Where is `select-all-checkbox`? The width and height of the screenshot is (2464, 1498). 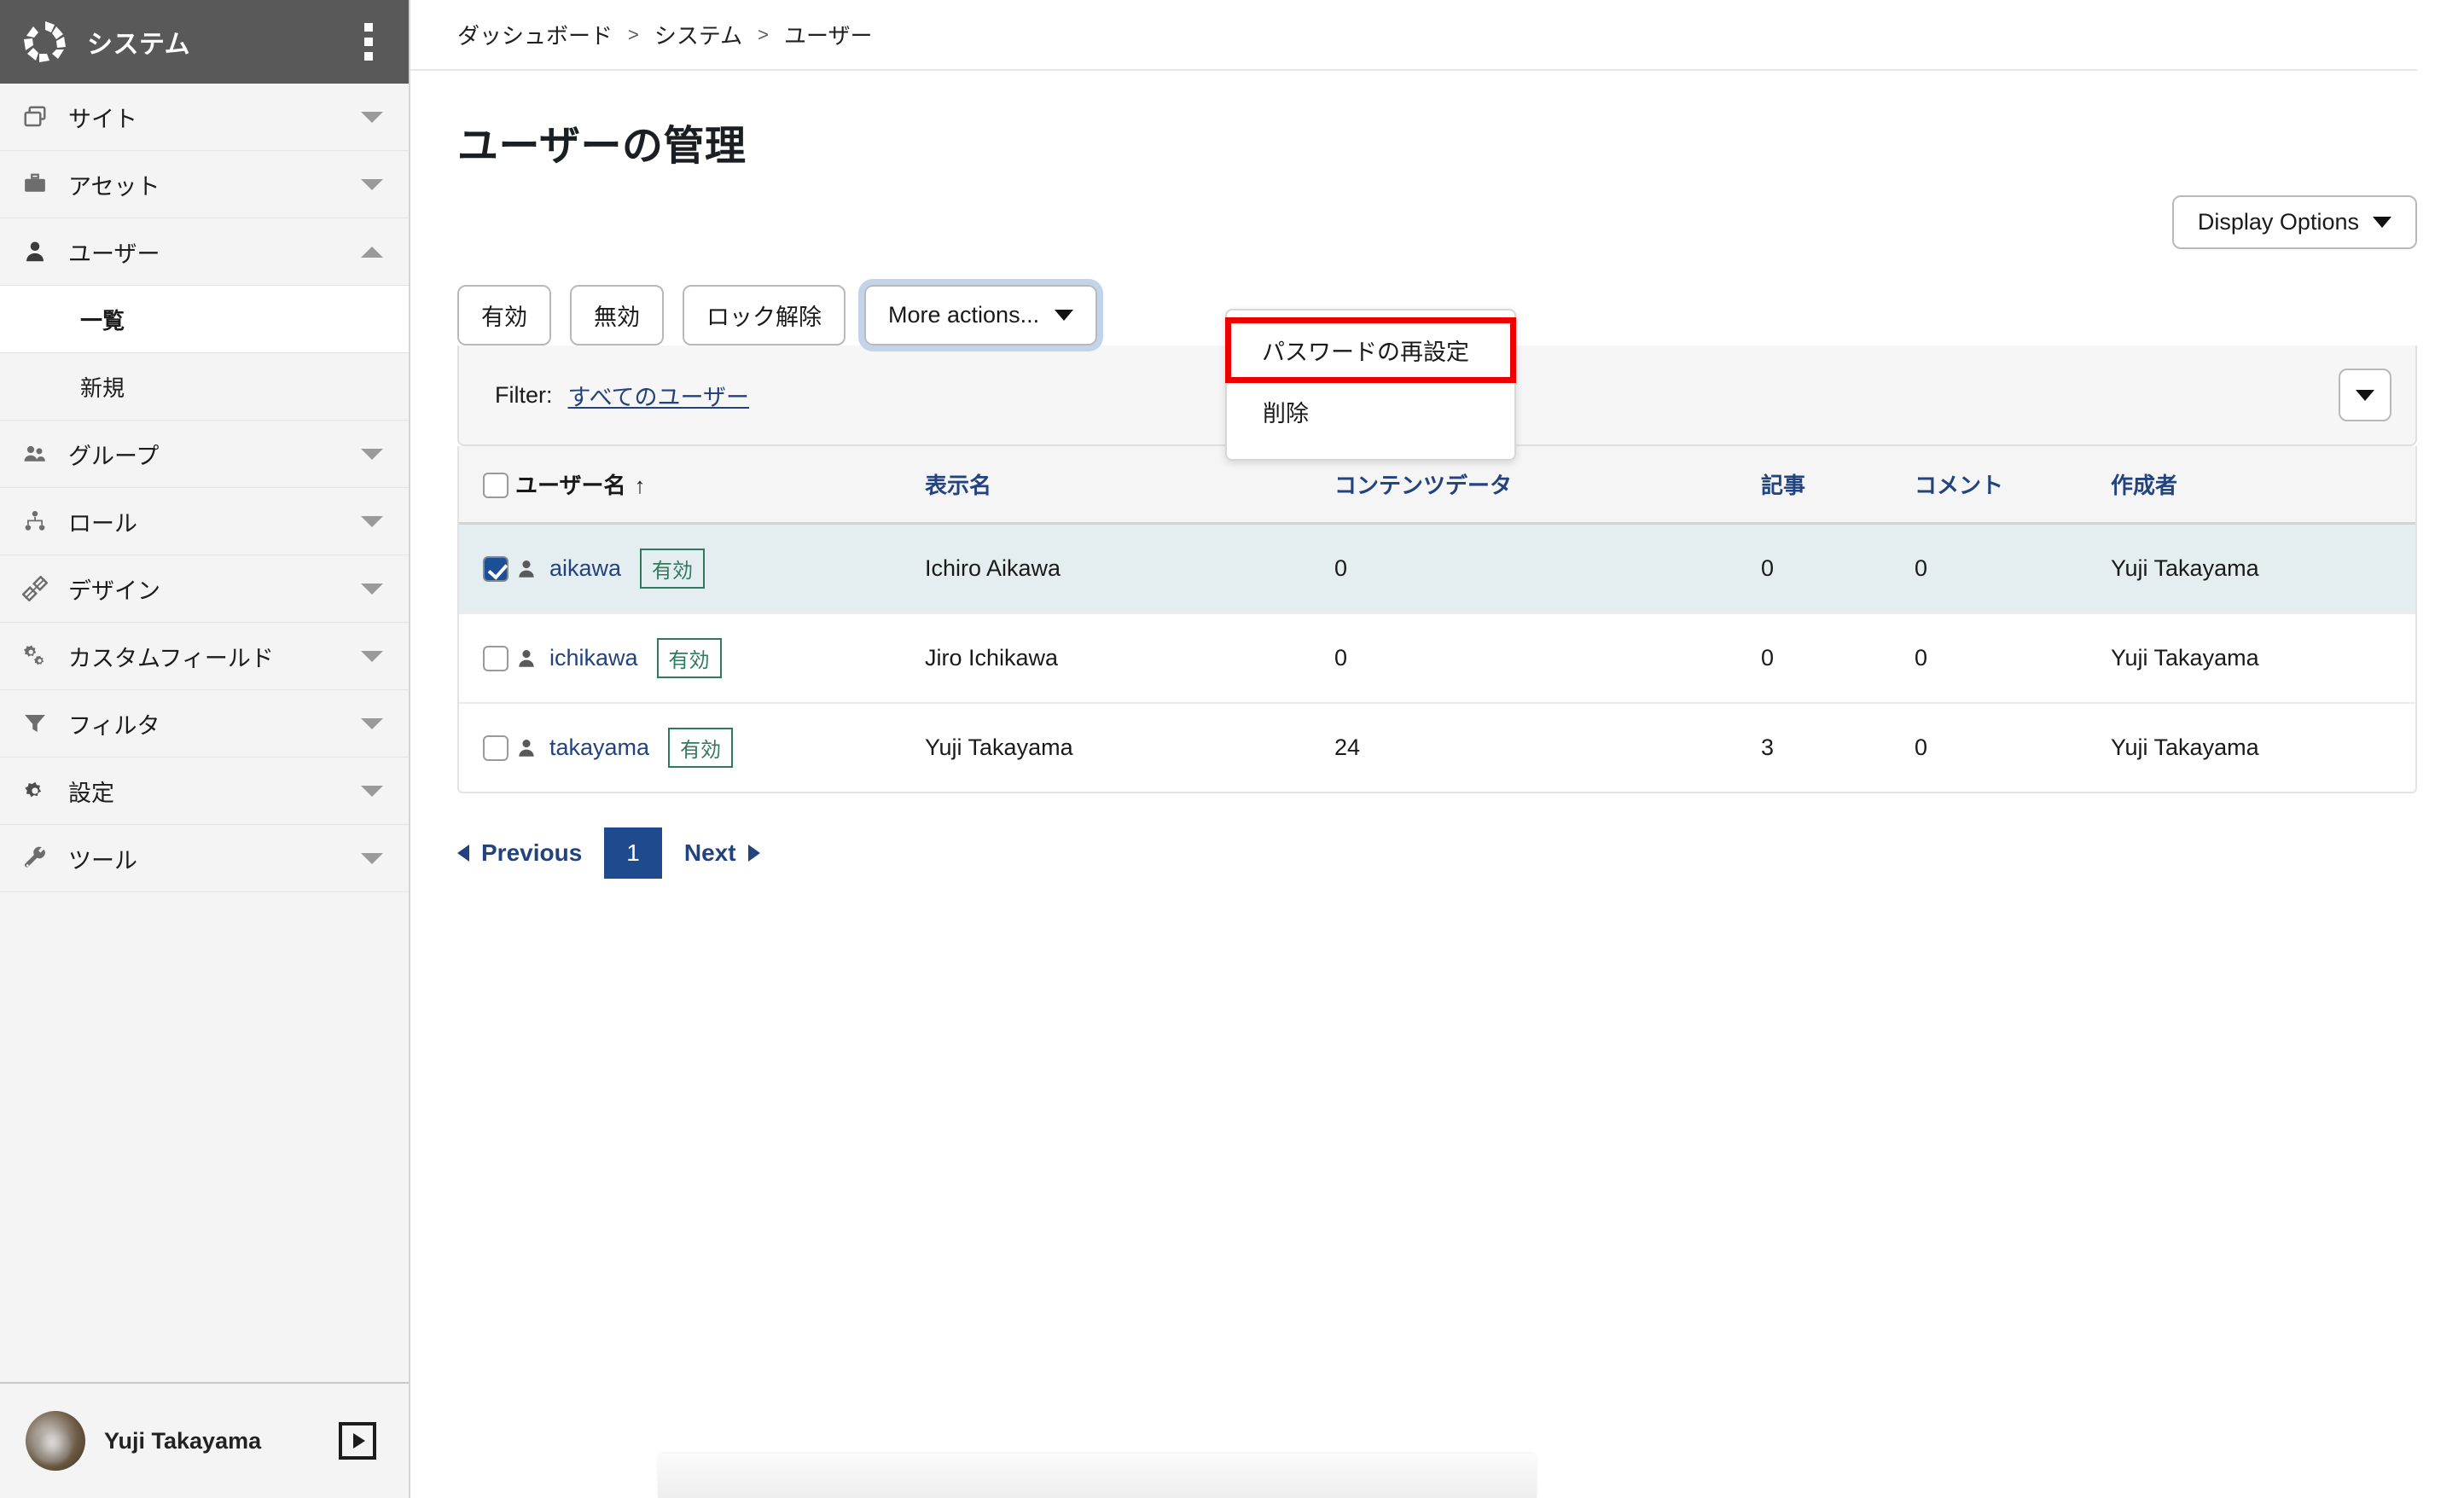
select-all-checkbox is located at coordinates (495, 485).